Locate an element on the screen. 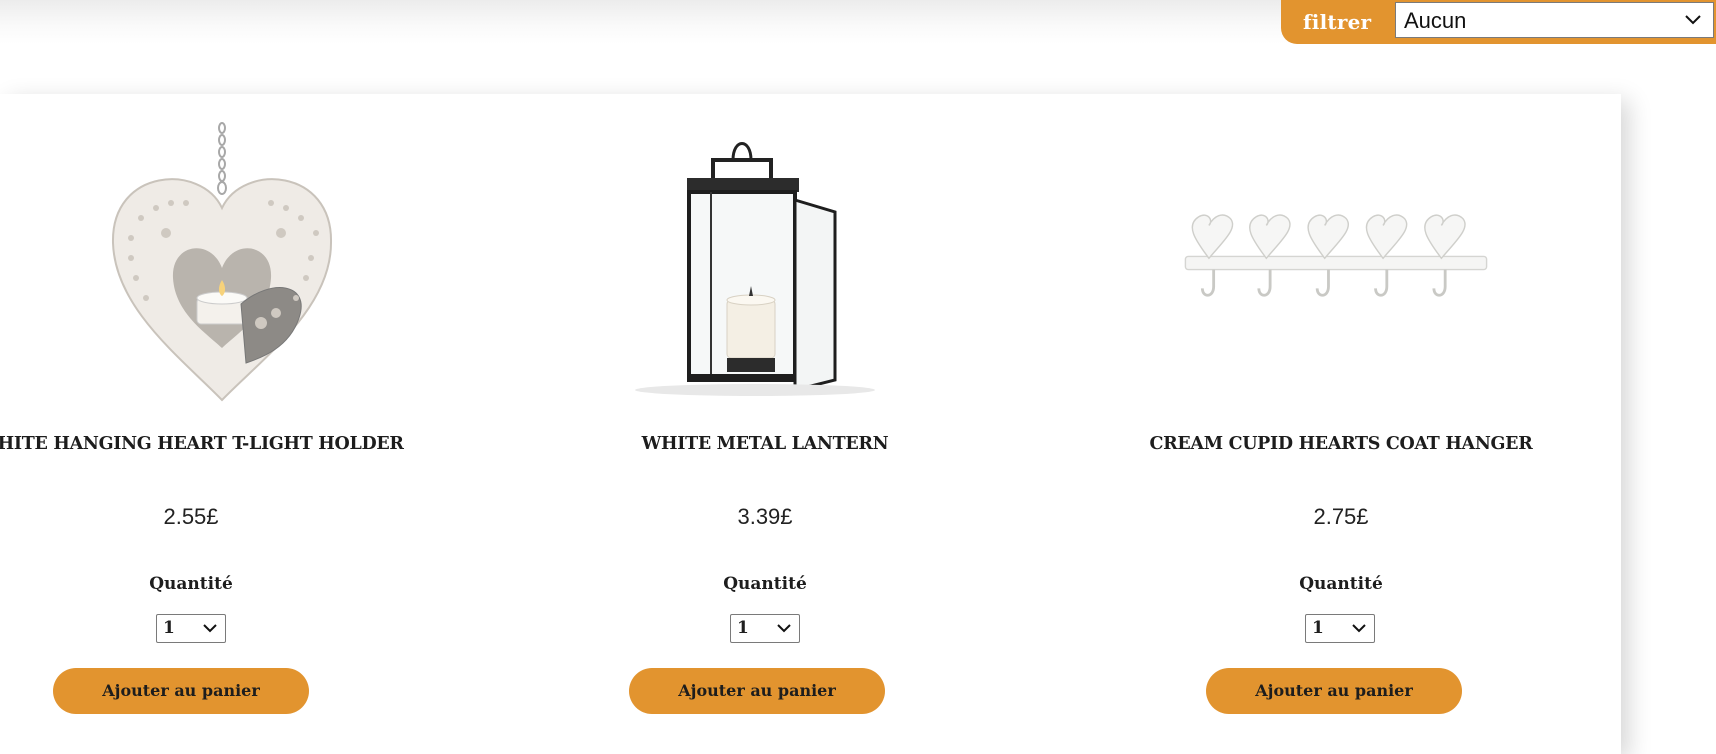 This screenshot has height=754, width=1716. product-name: CREAM CUPID HEARTS COAT HANGER is located at coordinates (1341, 444).